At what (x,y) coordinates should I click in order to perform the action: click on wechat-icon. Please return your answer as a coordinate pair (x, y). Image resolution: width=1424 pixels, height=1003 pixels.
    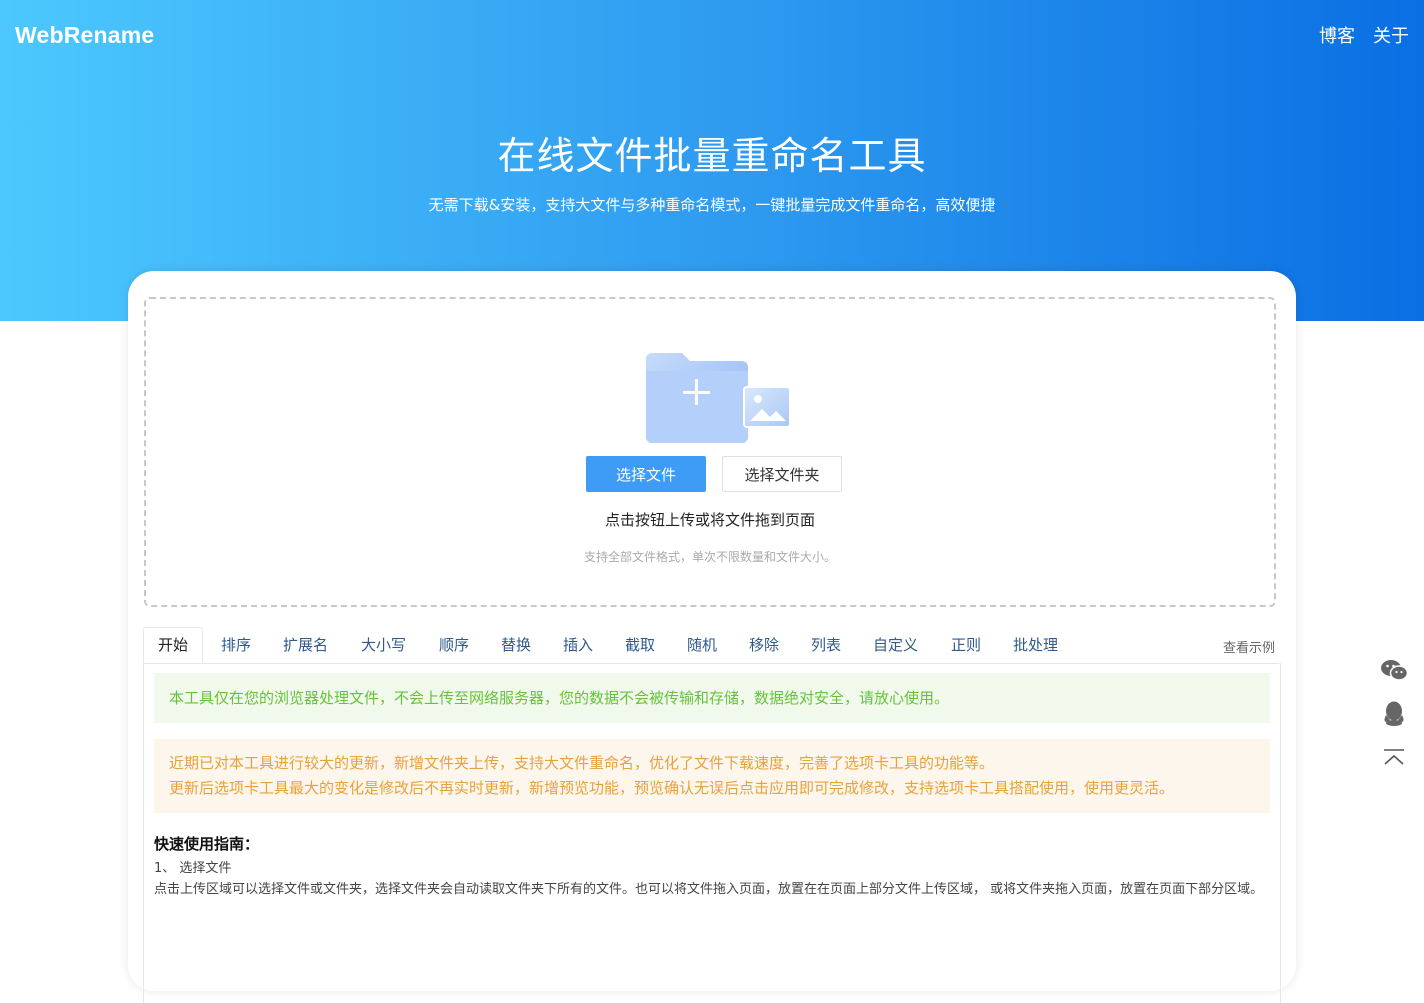
    Looking at the image, I should click on (1394, 670).